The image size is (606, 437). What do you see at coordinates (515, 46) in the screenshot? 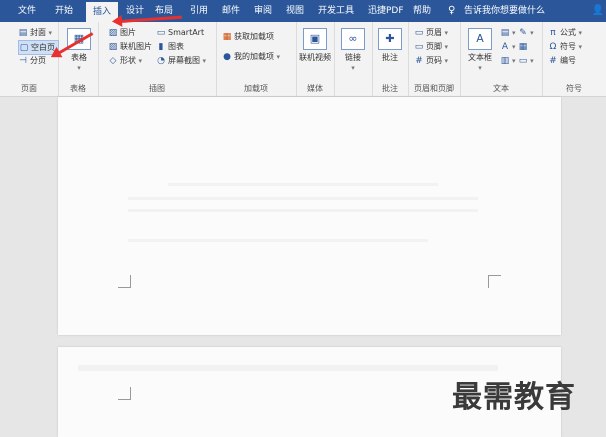
I see `wordart-button: A ▾ ▦` at bounding box center [515, 46].